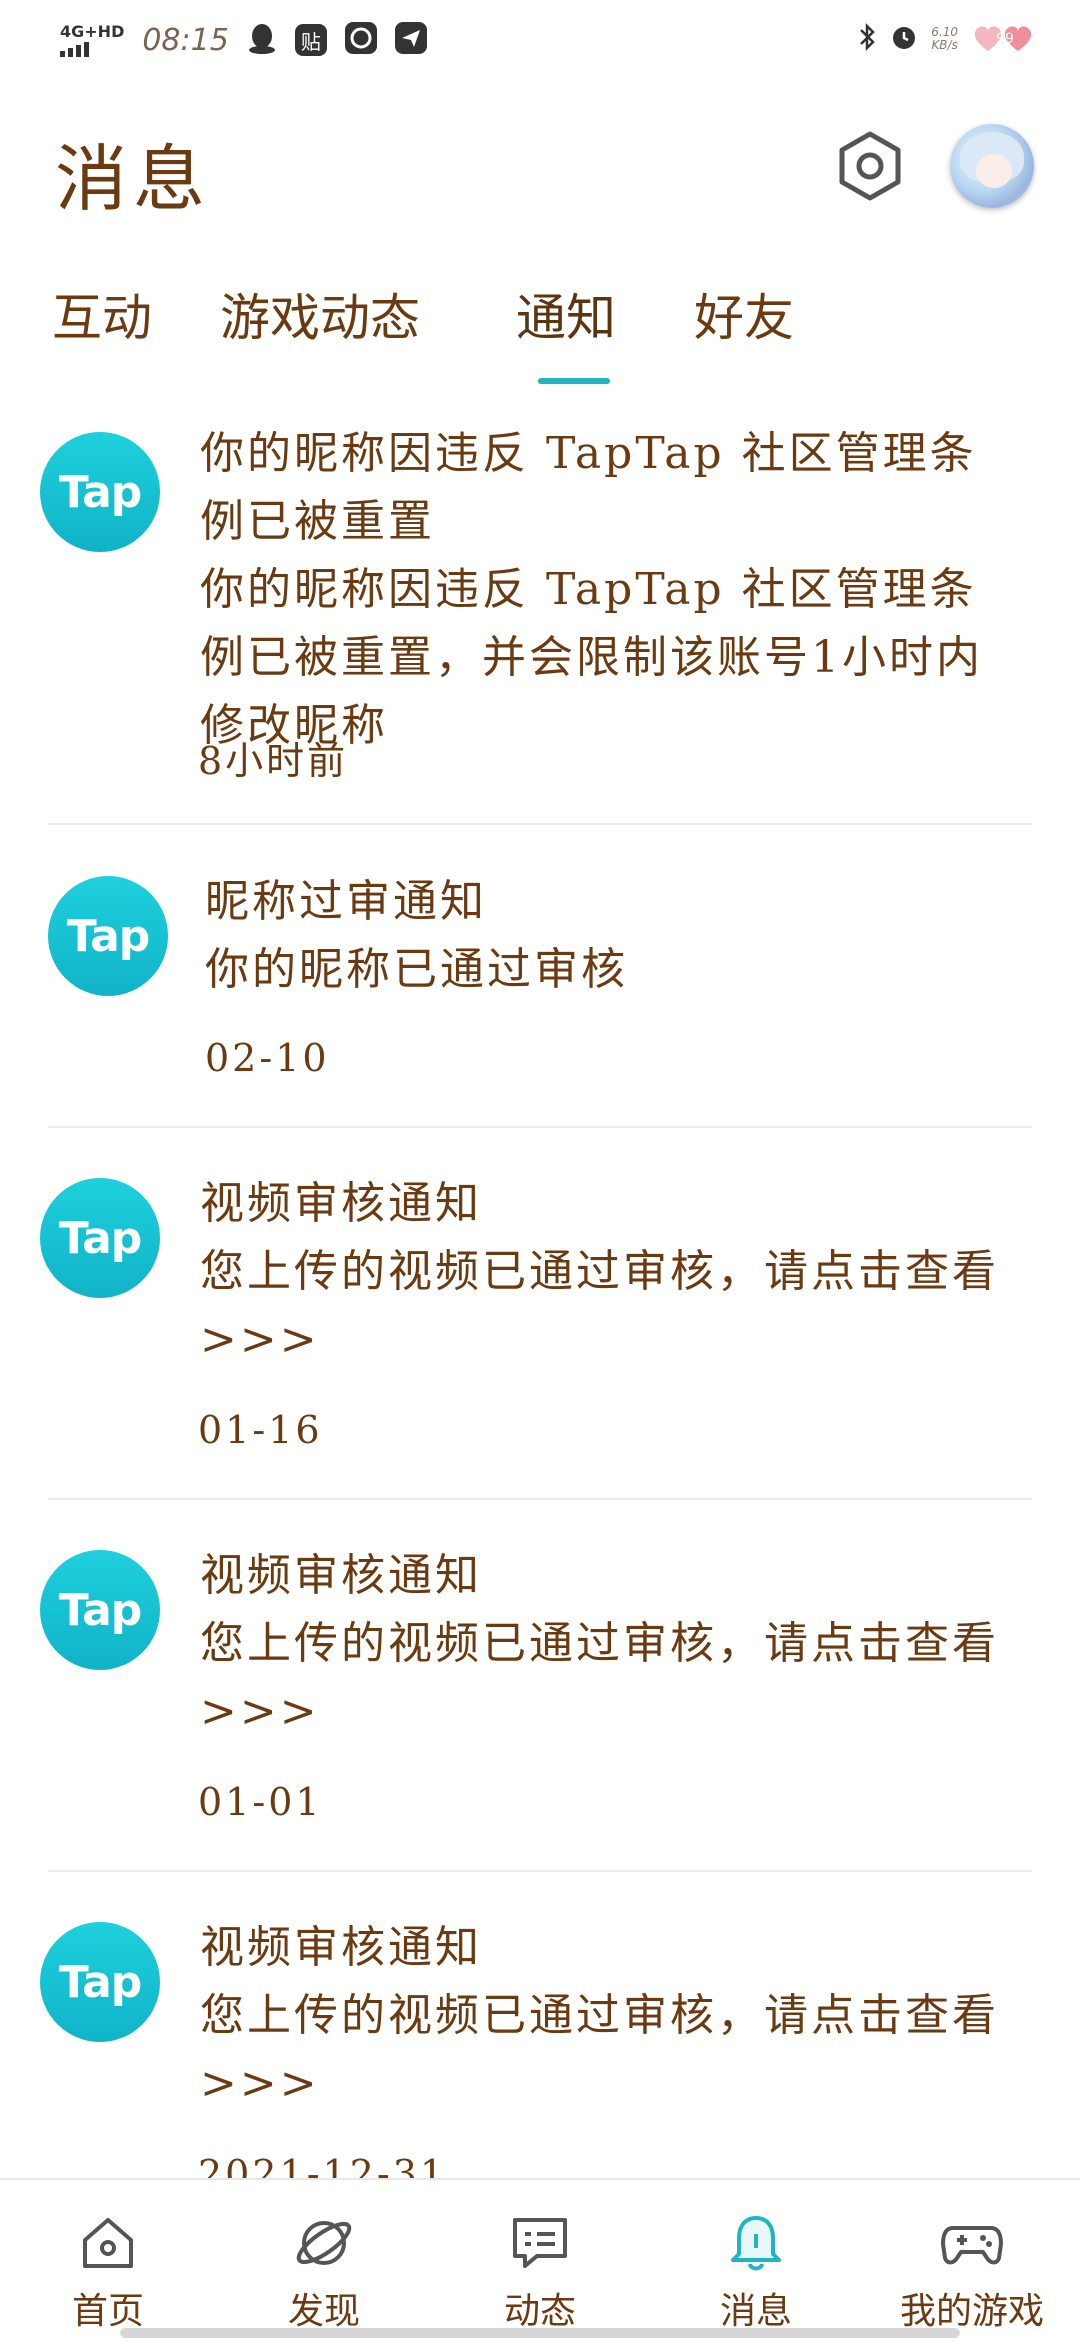 Image resolution: width=1080 pixels, height=2342 pixels. Describe the element at coordinates (260, 1430) in the screenshot. I see `notification-time: 01-16` at that location.